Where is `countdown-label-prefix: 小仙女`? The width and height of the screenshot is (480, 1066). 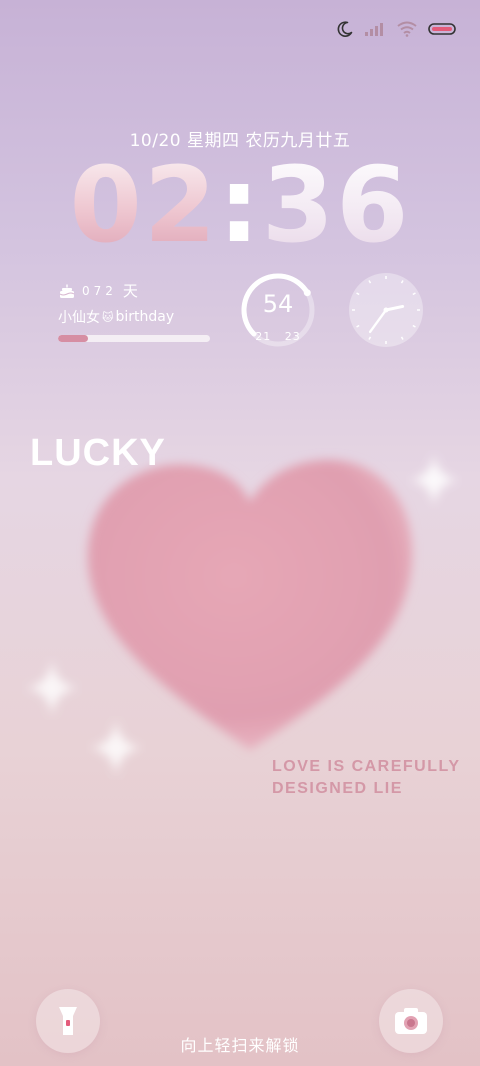
countdown-label-prefix: 小仙女 is located at coordinates (79, 318).